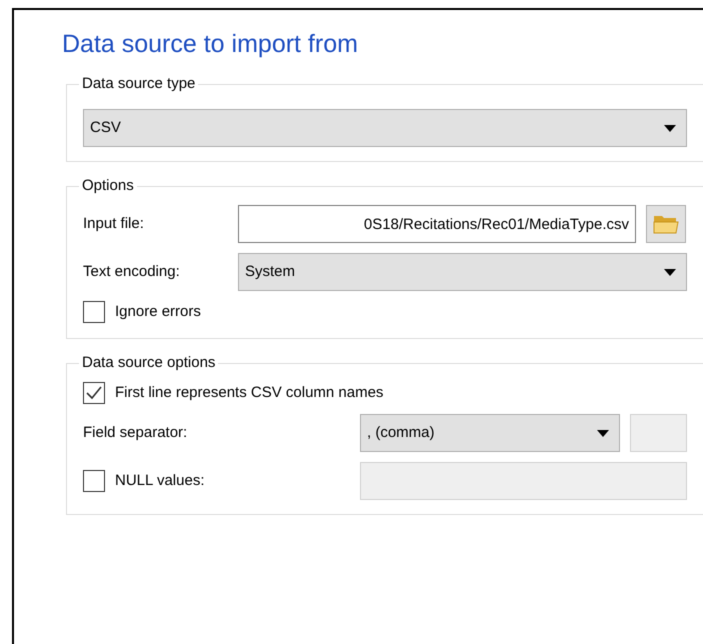 Image resolution: width=703 pixels, height=644 pixels. What do you see at coordinates (160, 480) in the screenshot?
I see `checkbox-label: NULL values:` at bounding box center [160, 480].